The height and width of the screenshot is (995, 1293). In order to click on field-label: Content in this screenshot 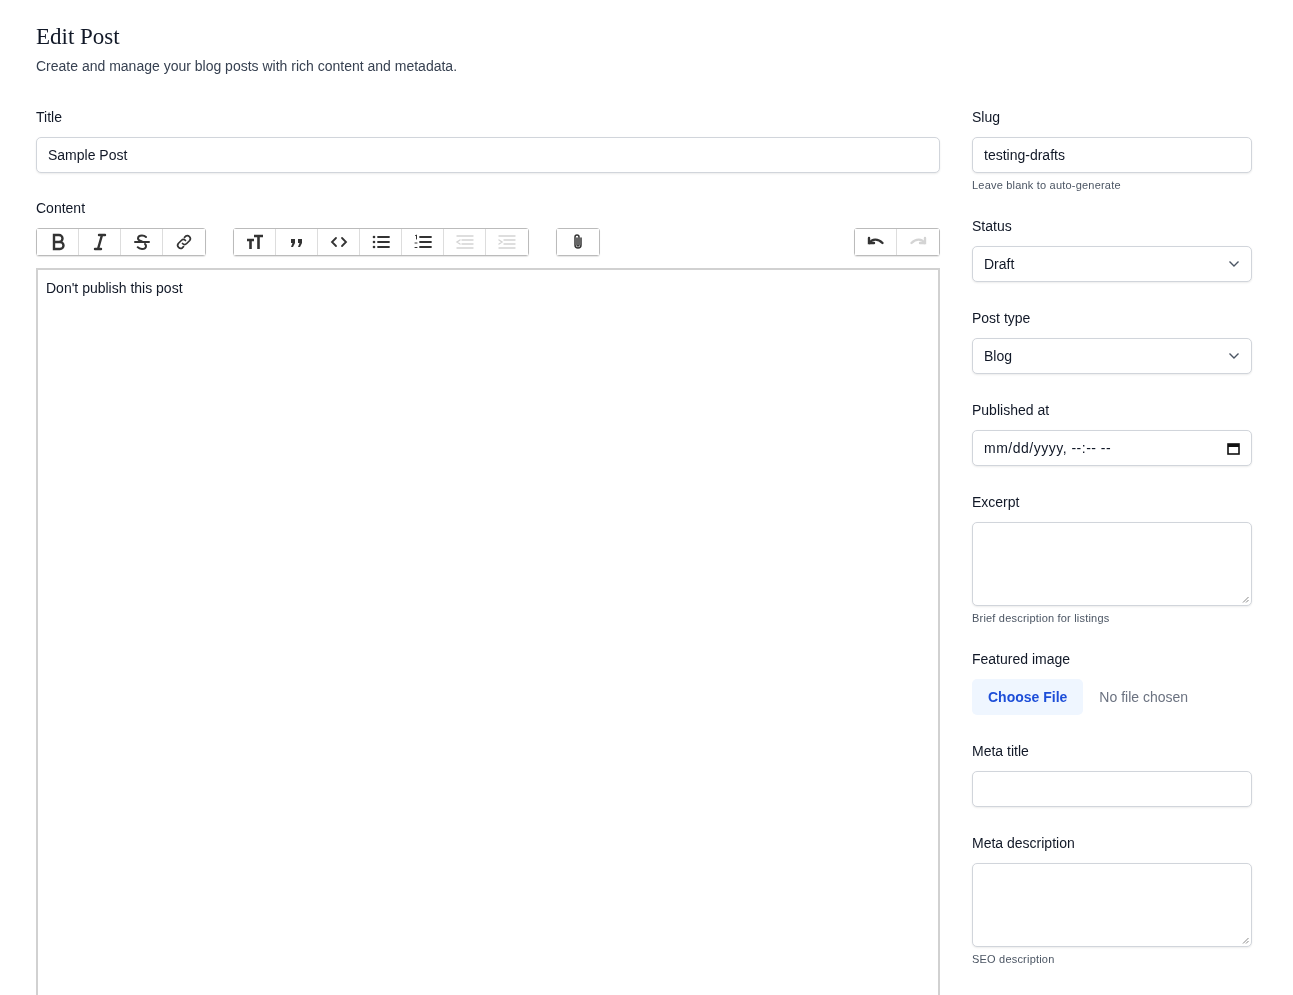, I will do `click(61, 208)`.